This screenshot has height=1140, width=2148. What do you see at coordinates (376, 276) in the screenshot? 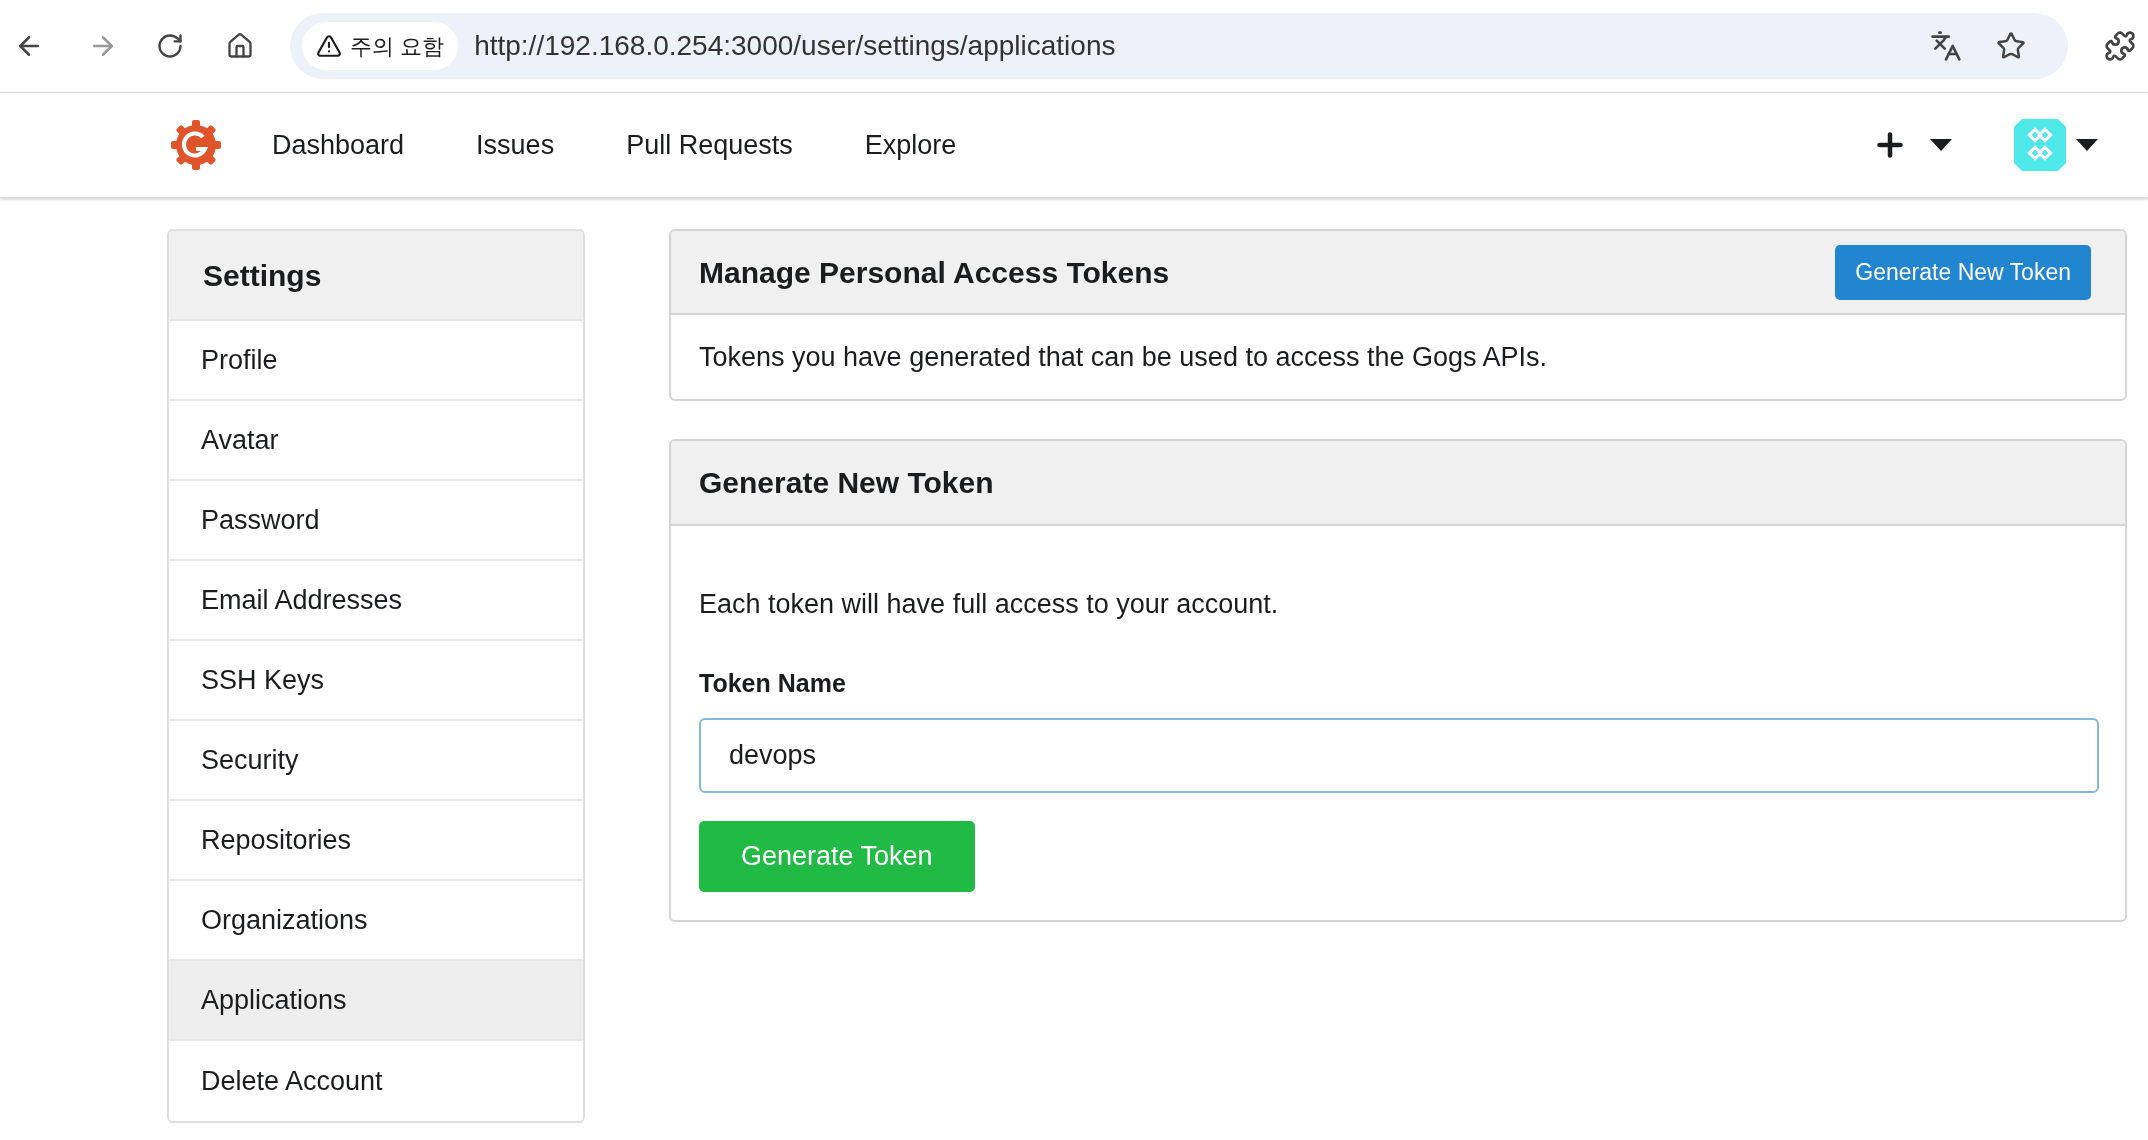
I see `menu-header: Settings` at bounding box center [376, 276].